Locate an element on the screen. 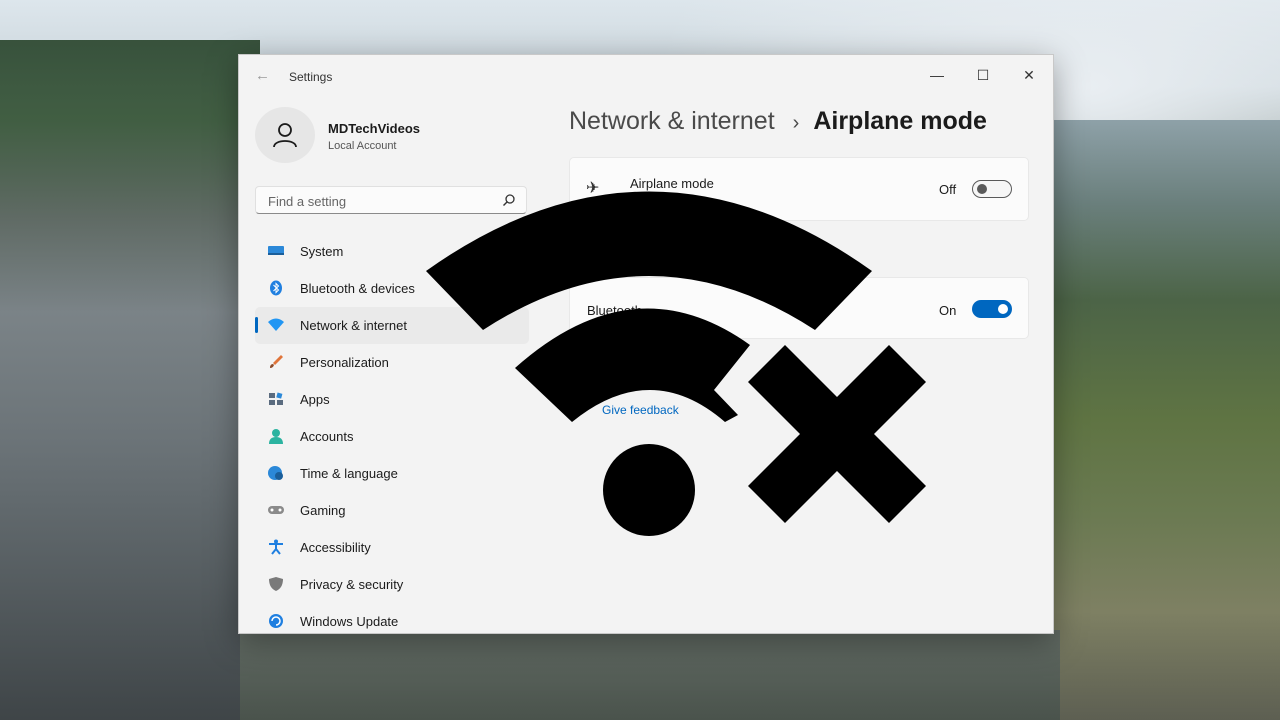 The image size is (1280, 720). airplane-toggle-state: Off is located at coordinates (948, 189).